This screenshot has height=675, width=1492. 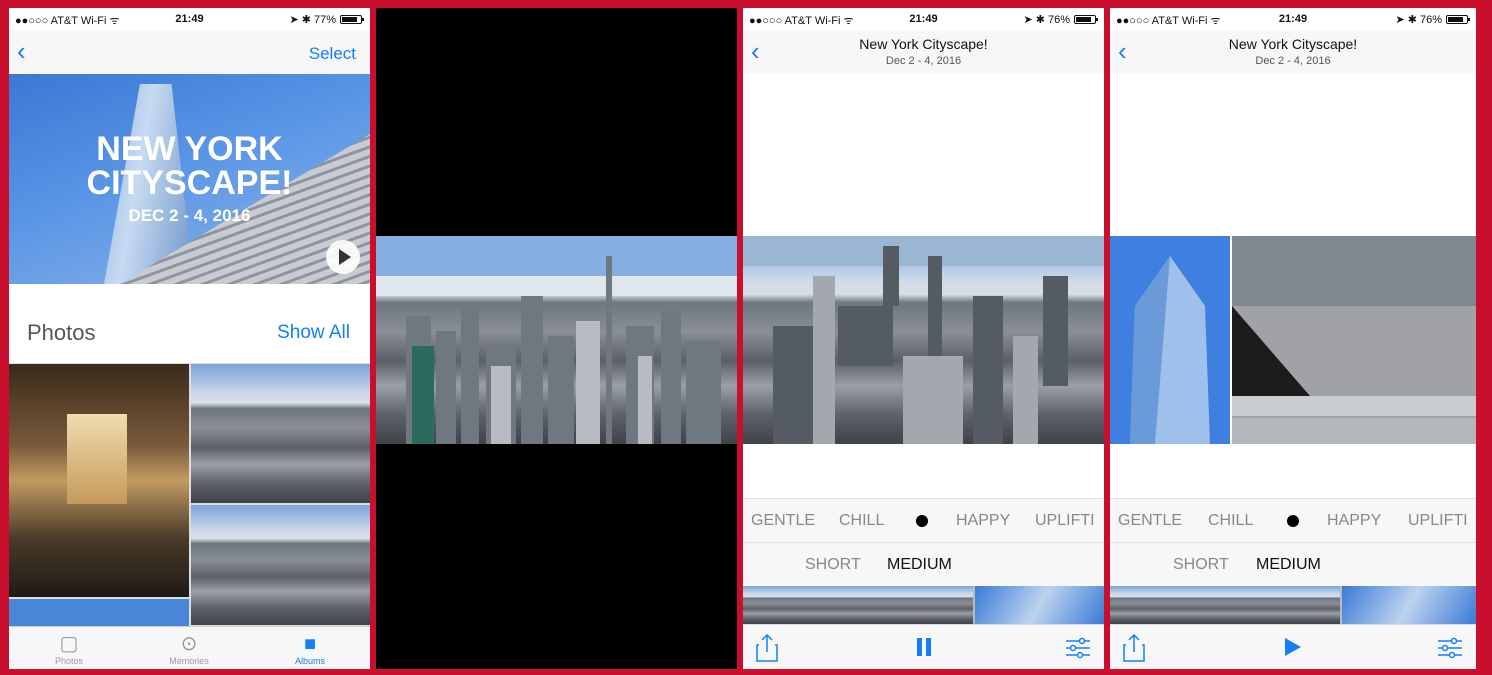 What do you see at coordinates (313, 333) in the screenshot?
I see `show-all-link: Show All` at bounding box center [313, 333].